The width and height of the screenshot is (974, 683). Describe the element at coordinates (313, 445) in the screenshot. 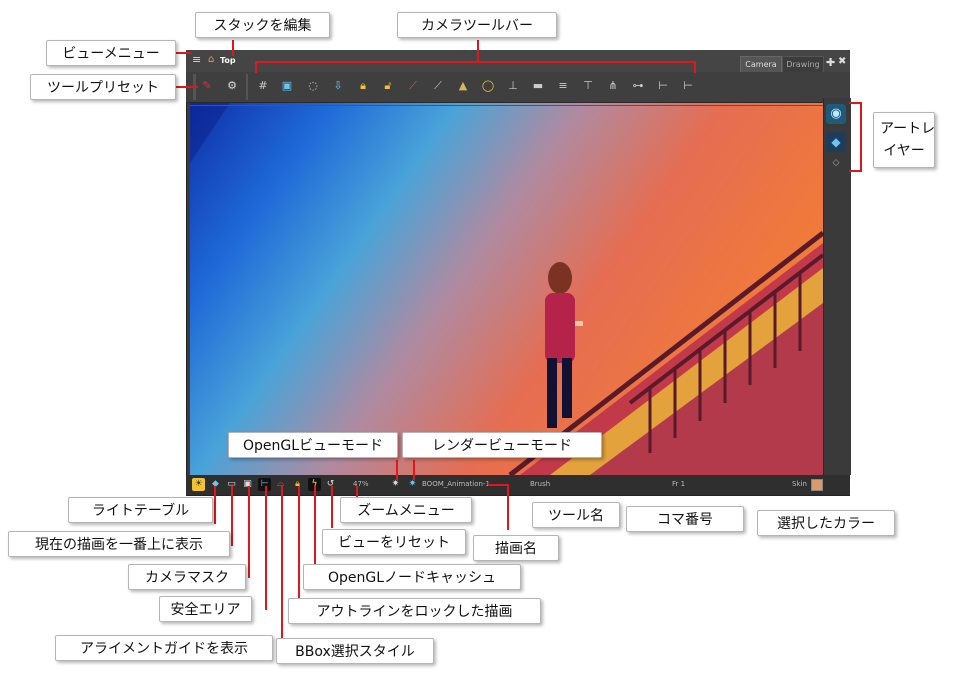

I see `callout-opengl-view-mode: OpenGLビューモード` at that location.